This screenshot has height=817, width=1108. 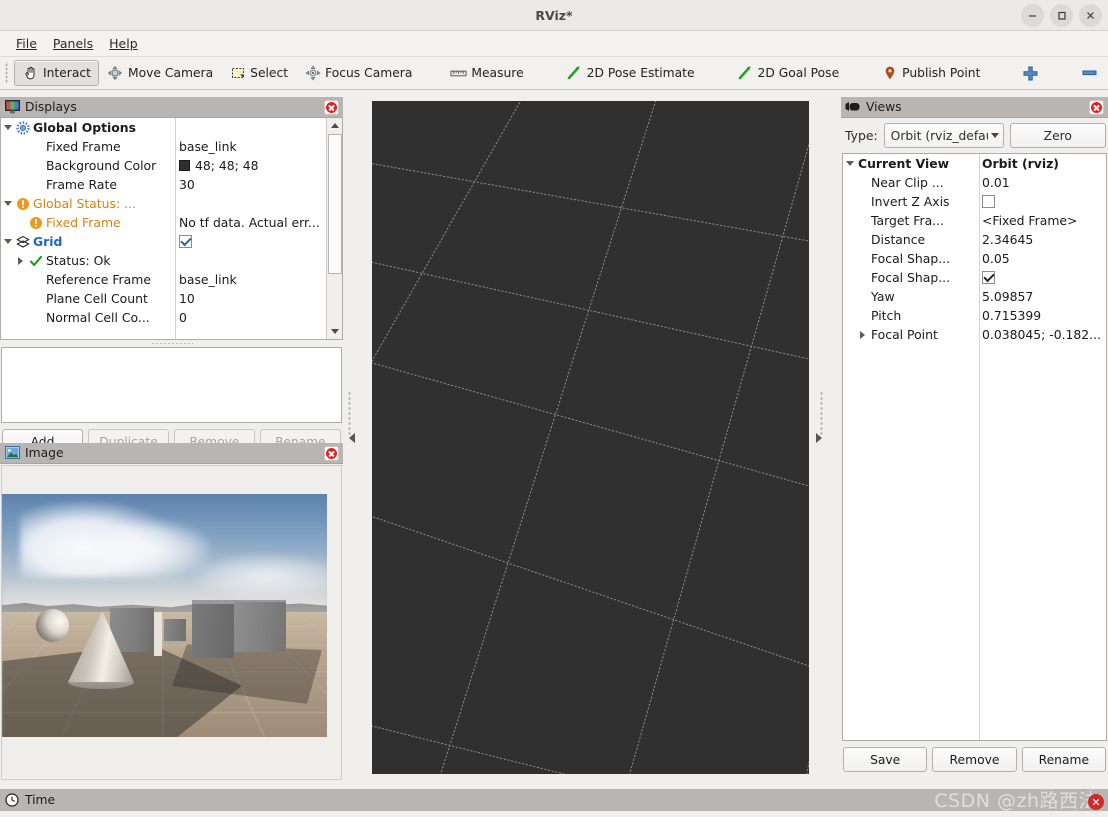 I want to click on minimize-icon, so click(x=1032, y=15).